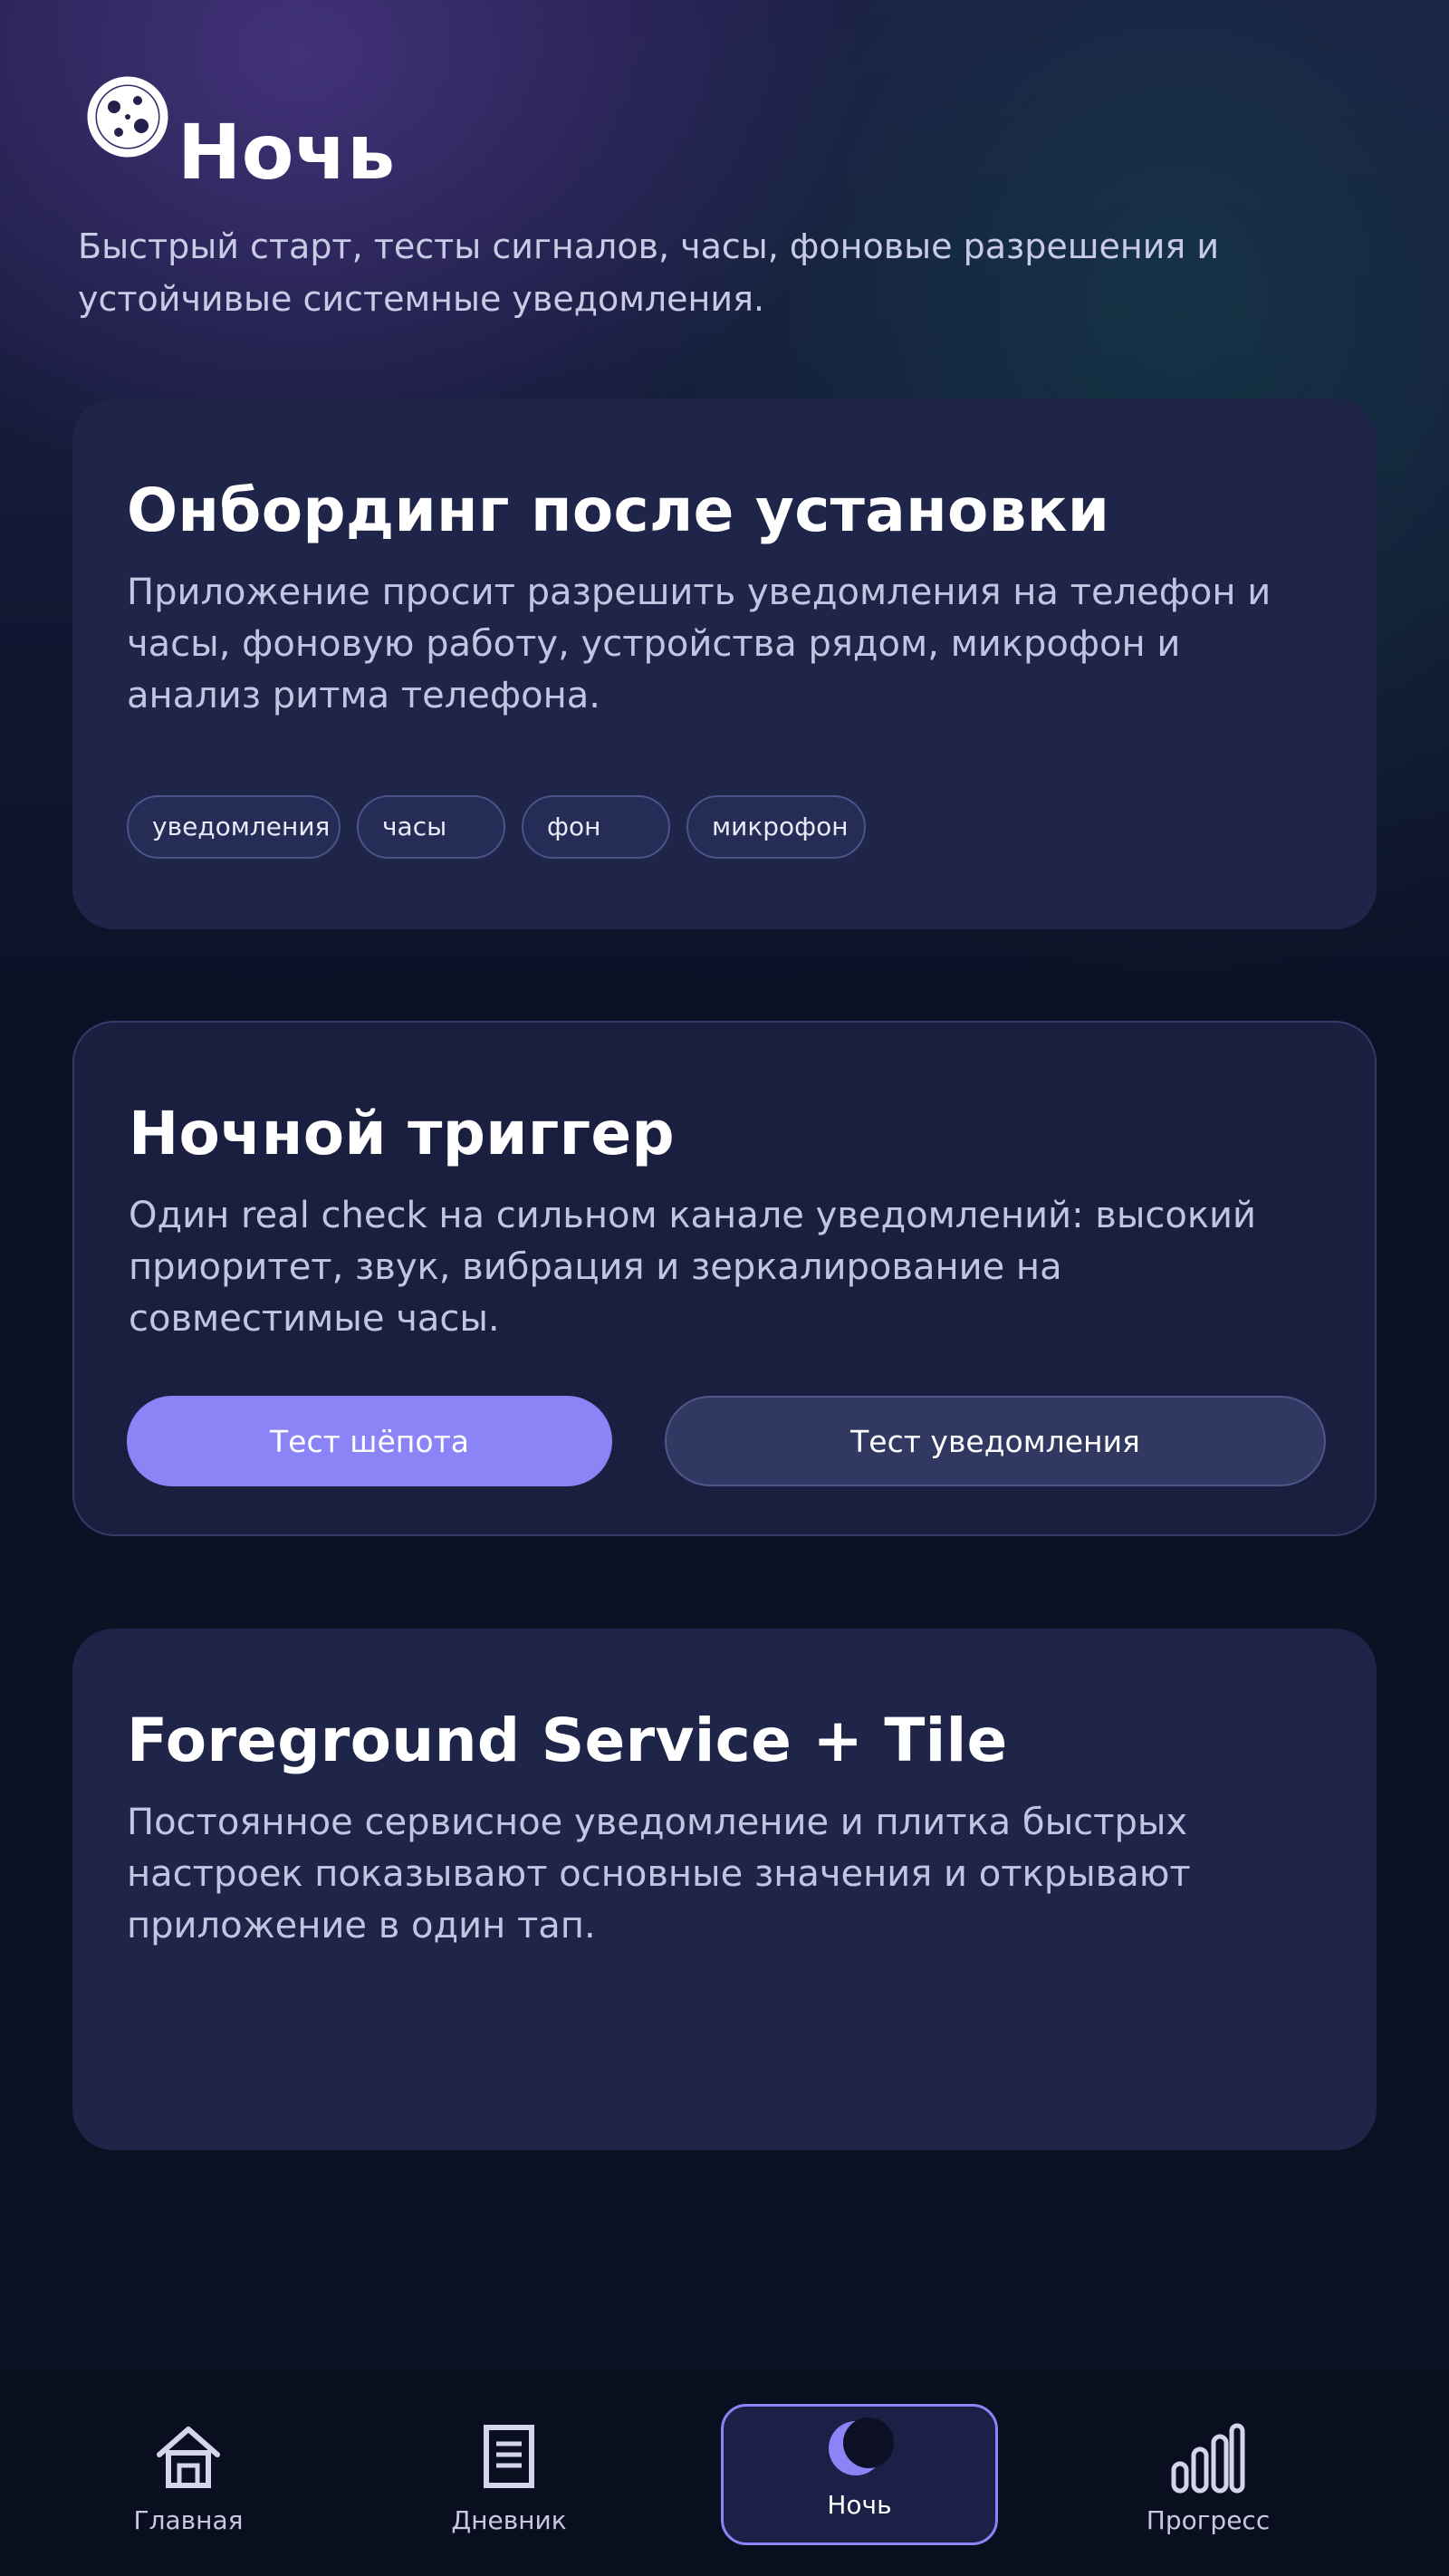 Image resolution: width=1449 pixels, height=2576 pixels. What do you see at coordinates (402, 1133) in the screenshot?
I see `night-trigger-title: Ночной триггер` at bounding box center [402, 1133].